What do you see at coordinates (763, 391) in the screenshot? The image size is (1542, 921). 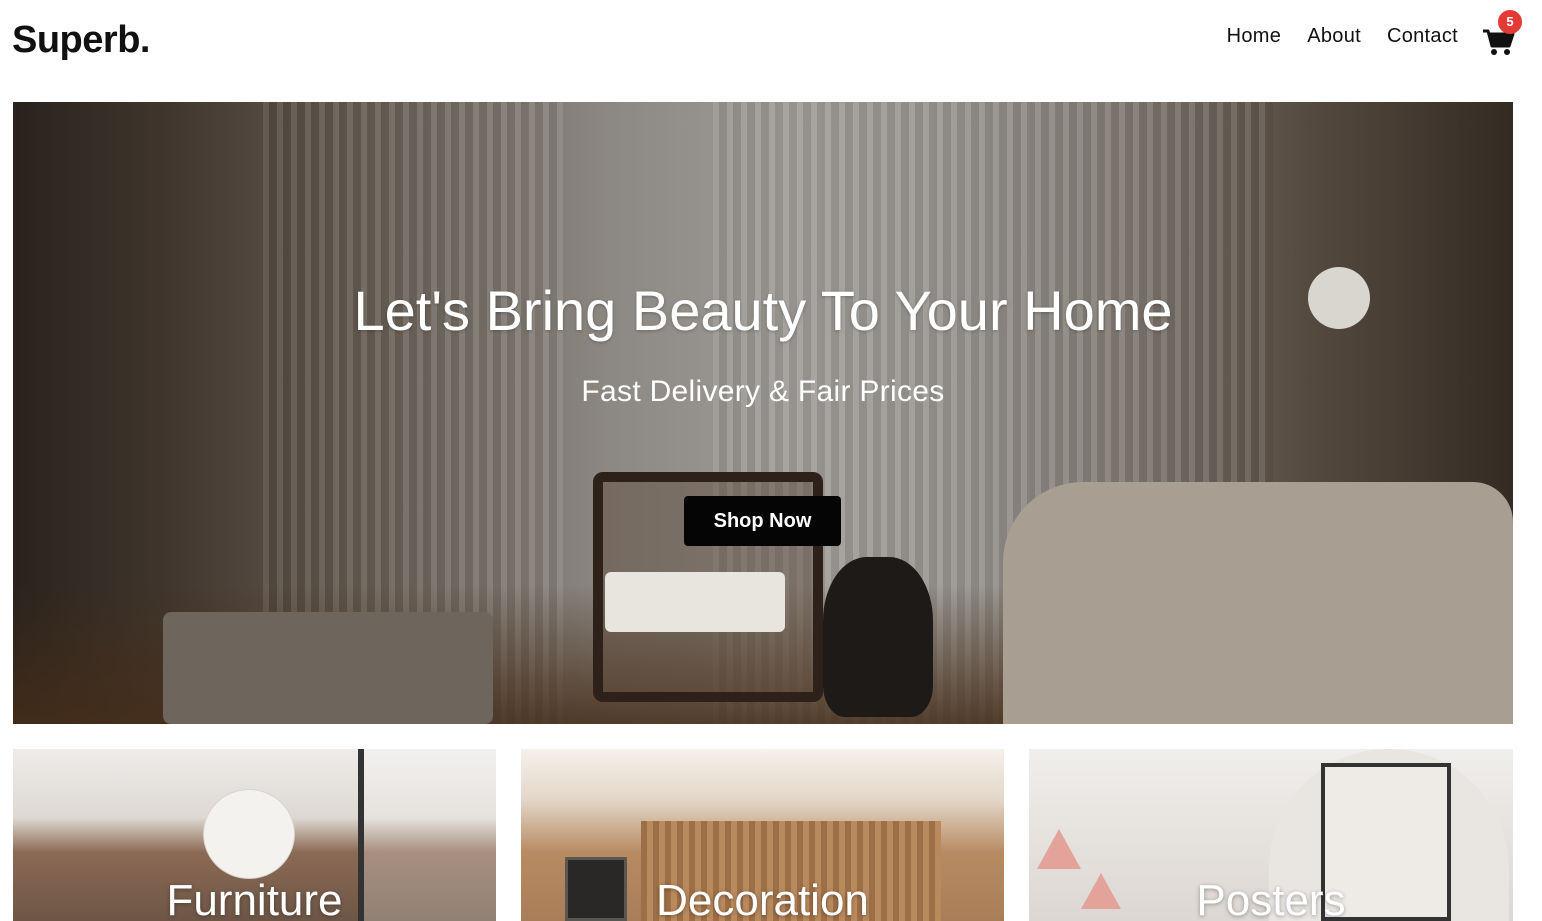 I see `hero-subtitle: Fast Delivery & Fair Prices` at bounding box center [763, 391].